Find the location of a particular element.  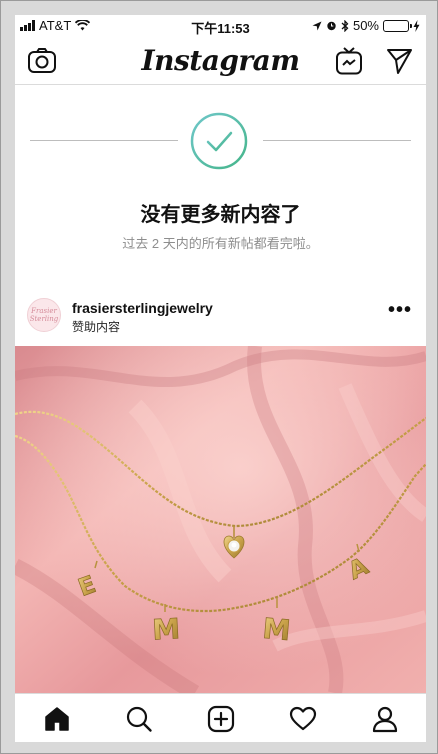

location-icon is located at coordinates (317, 25).